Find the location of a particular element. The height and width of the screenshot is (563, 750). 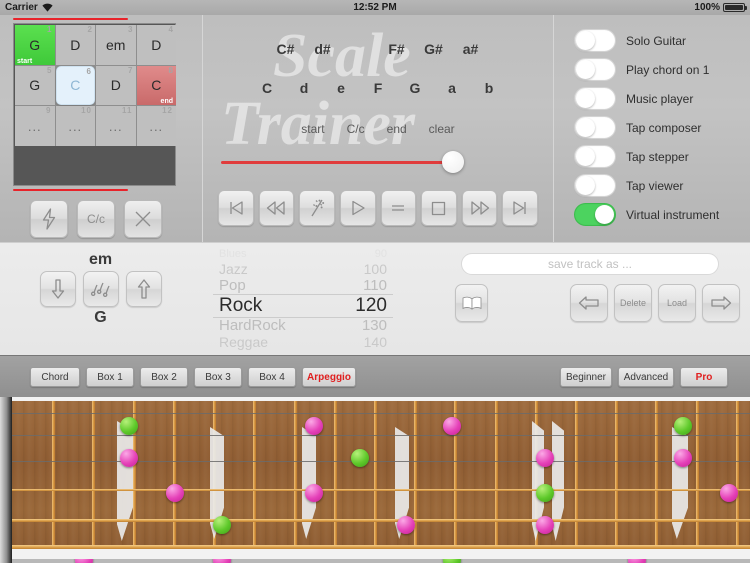

natural-notes-row: CdeFGab is located at coordinates (378, 88).